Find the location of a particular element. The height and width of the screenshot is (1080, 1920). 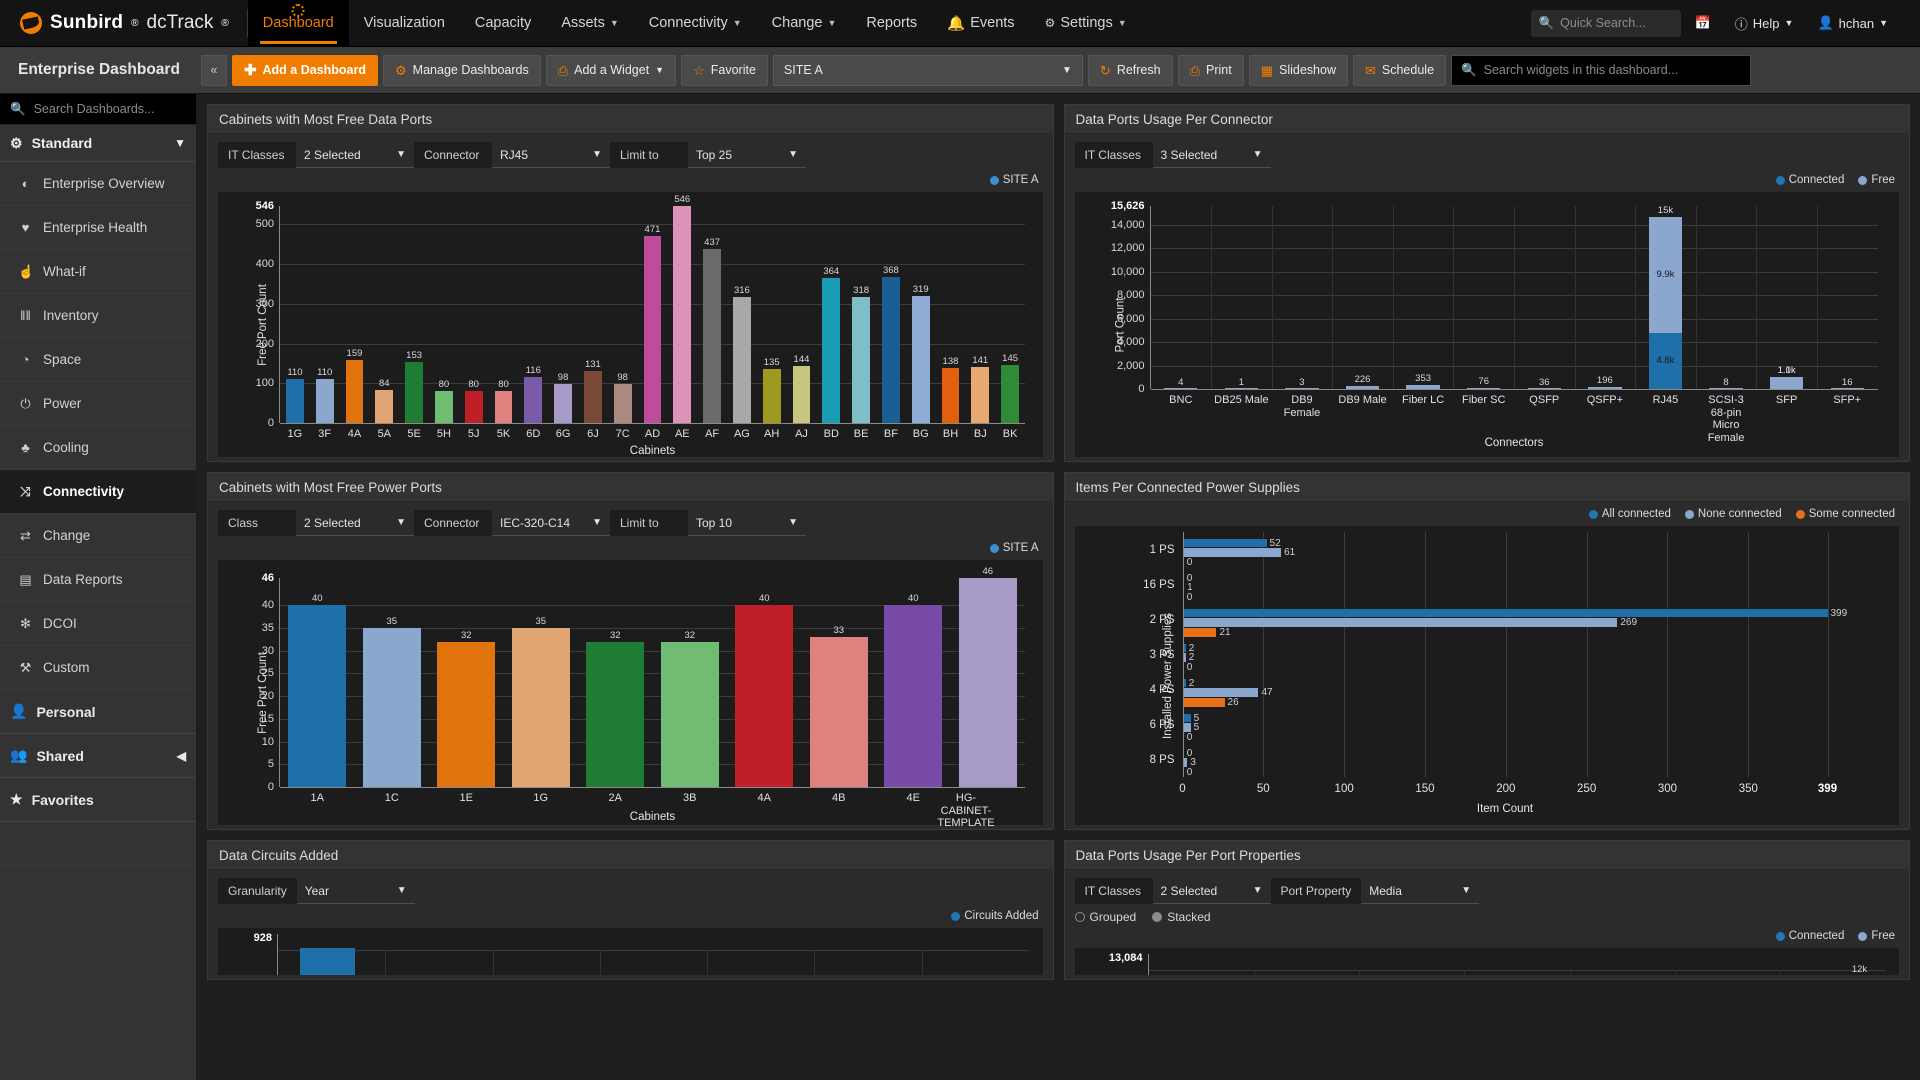

filter-select: Media ▼ is located at coordinates (1420, 891).